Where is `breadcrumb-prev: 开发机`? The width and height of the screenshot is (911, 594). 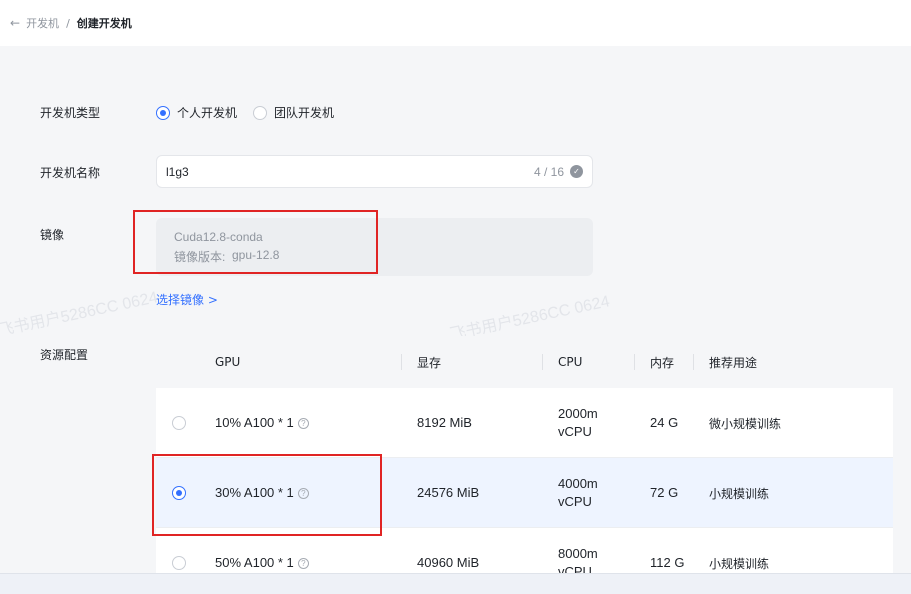 breadcrumb-prev: 开发机 is located at coordinates (42, 23).